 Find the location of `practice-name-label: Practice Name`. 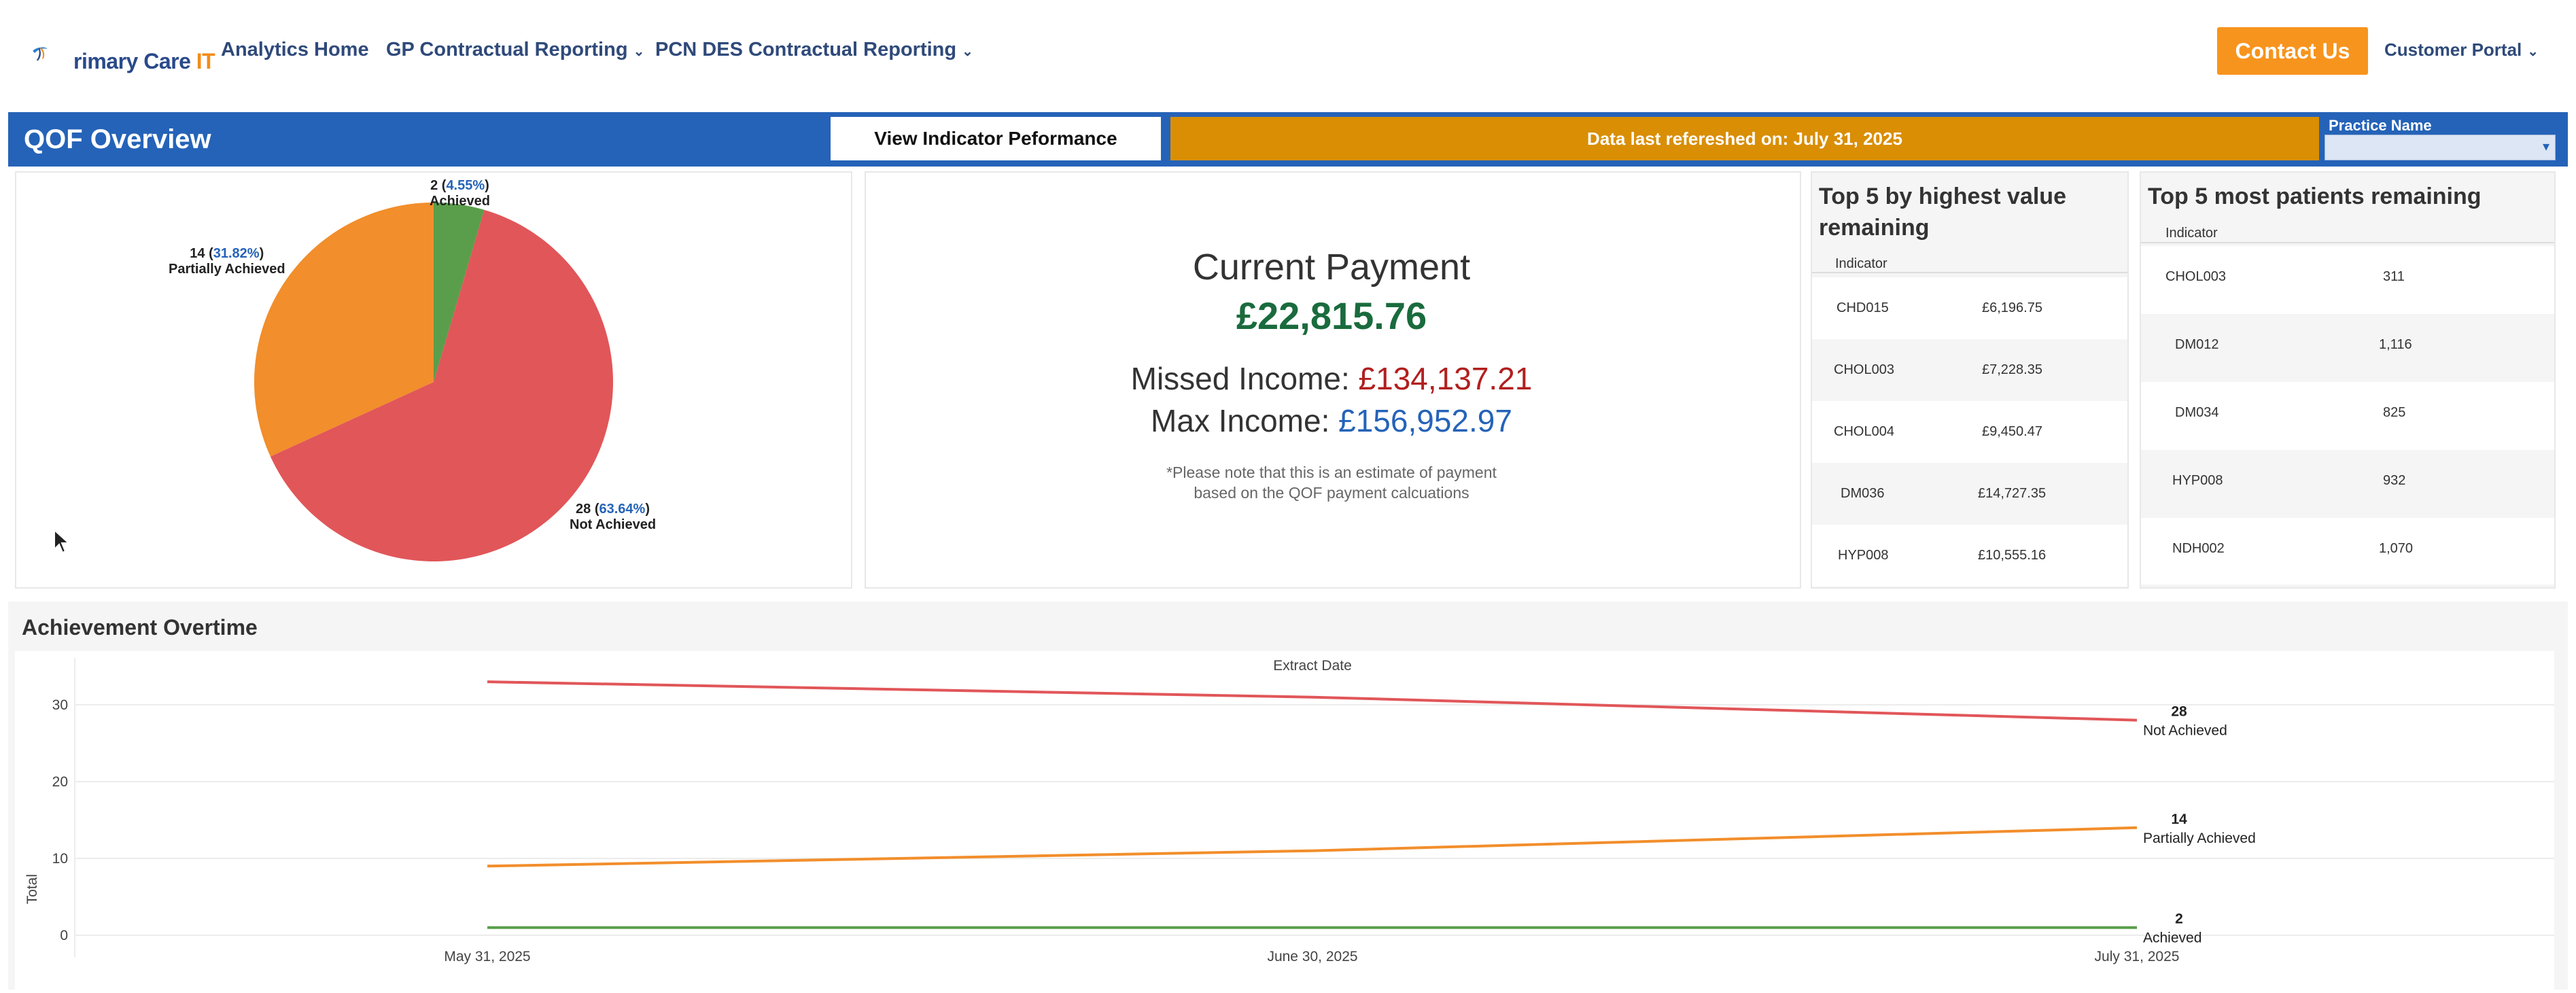

practice-name-label: Practice Name is located at coordinates (2380, 126).